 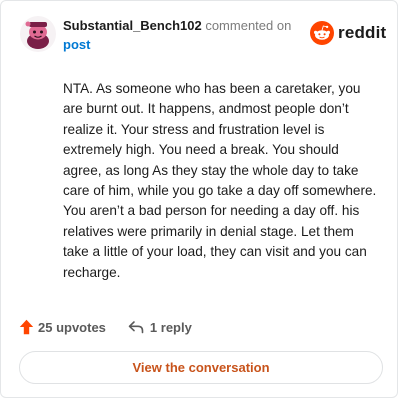 I want to click on upvote-button: 25 upvotes, so click(x=62, y=327).